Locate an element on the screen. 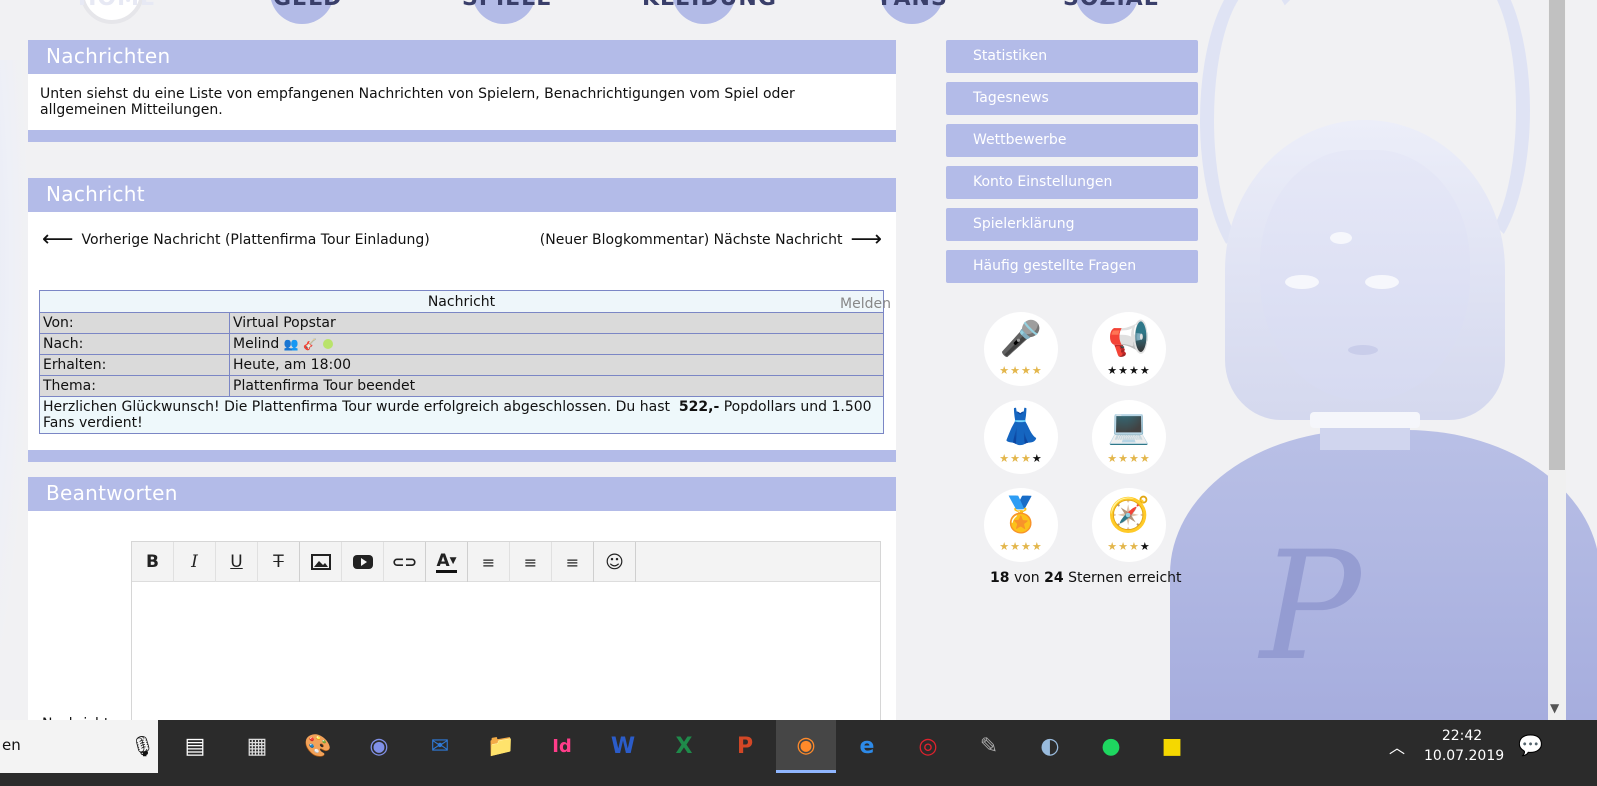 Image resolution: width=1597 pixels, height=786 pixels. video-button is located at coordinates (363, 562).